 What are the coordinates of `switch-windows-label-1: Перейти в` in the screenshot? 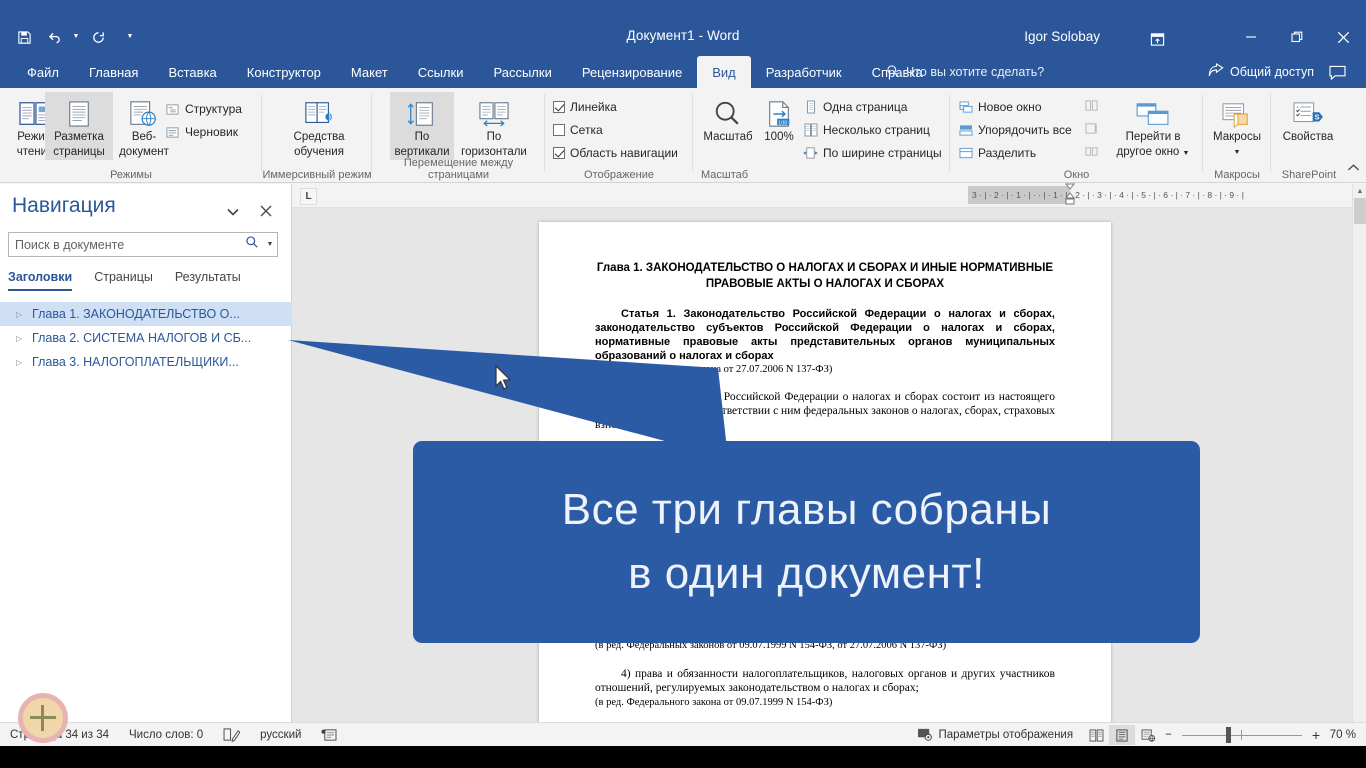 It's located at (1153, 137).